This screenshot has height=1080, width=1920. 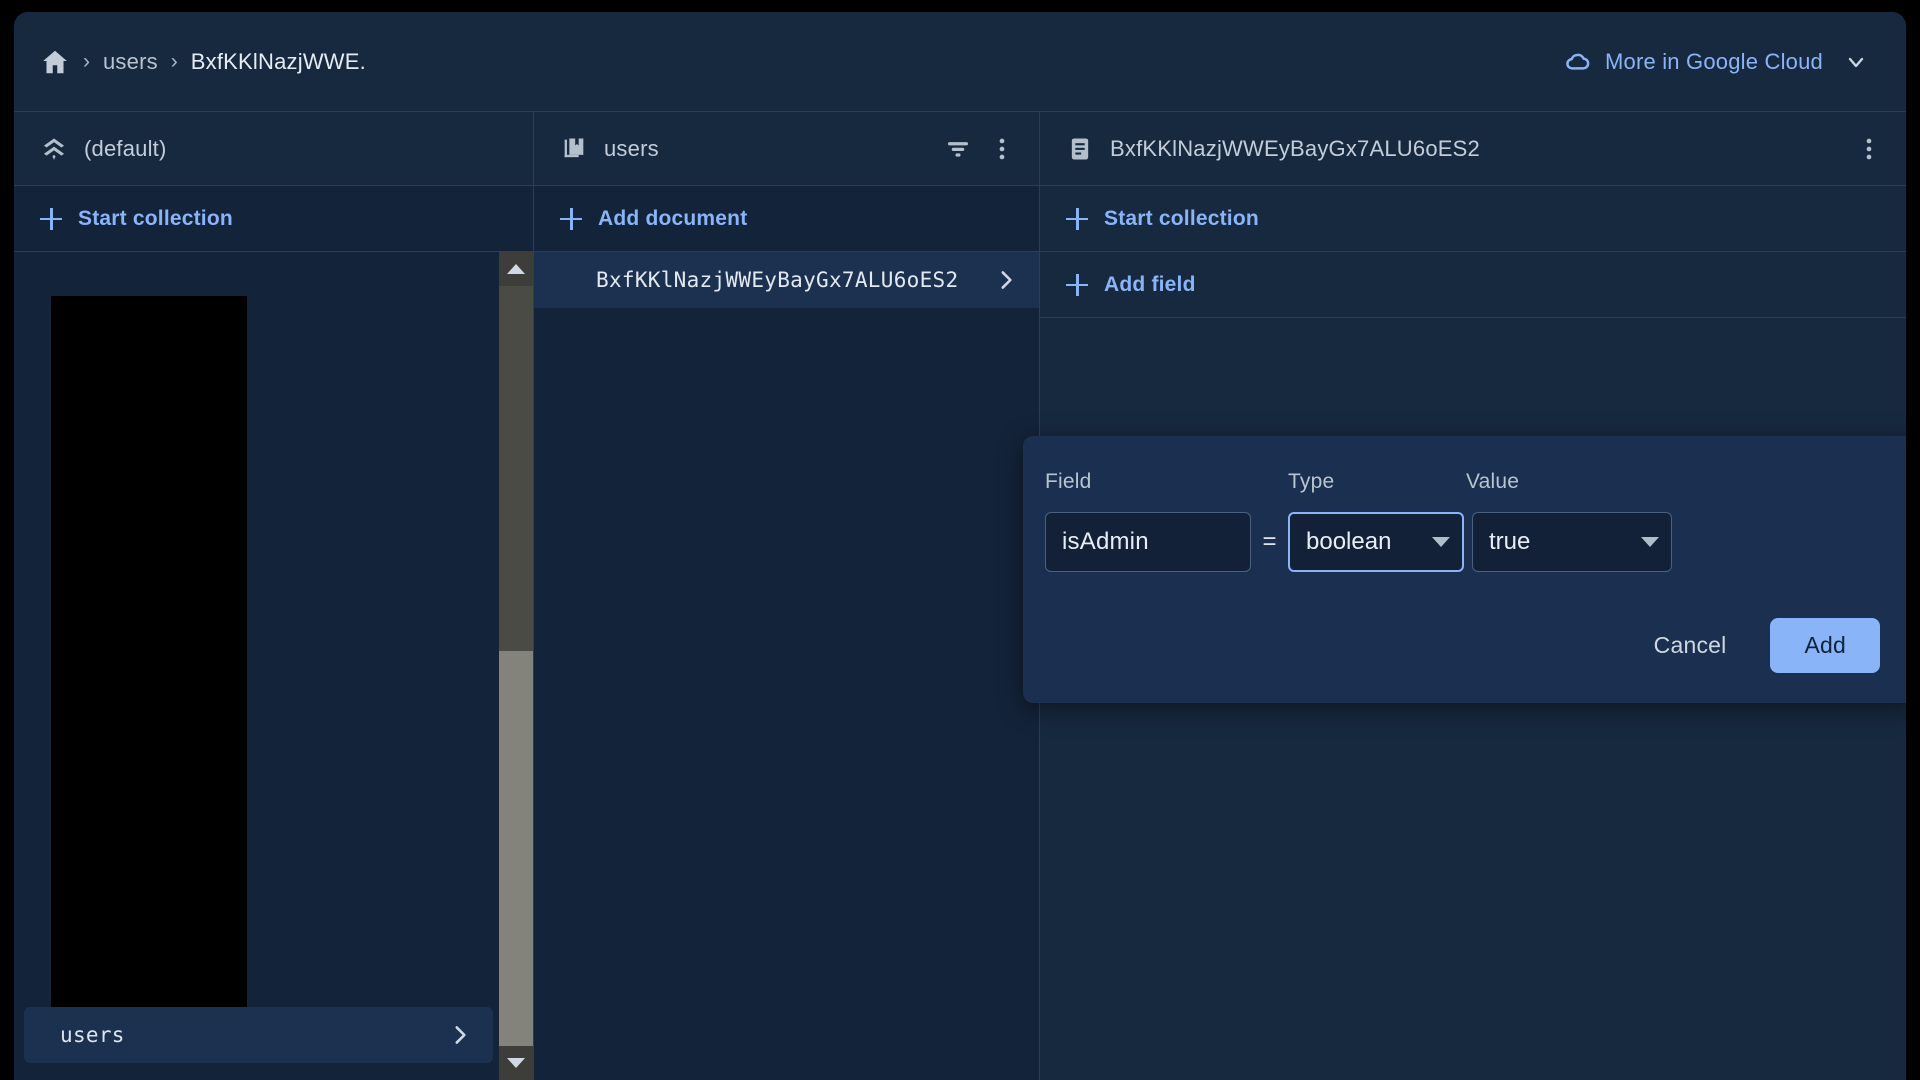 I want to click on start-collection-button-right: Start collection, so click(x=1473, y=219).